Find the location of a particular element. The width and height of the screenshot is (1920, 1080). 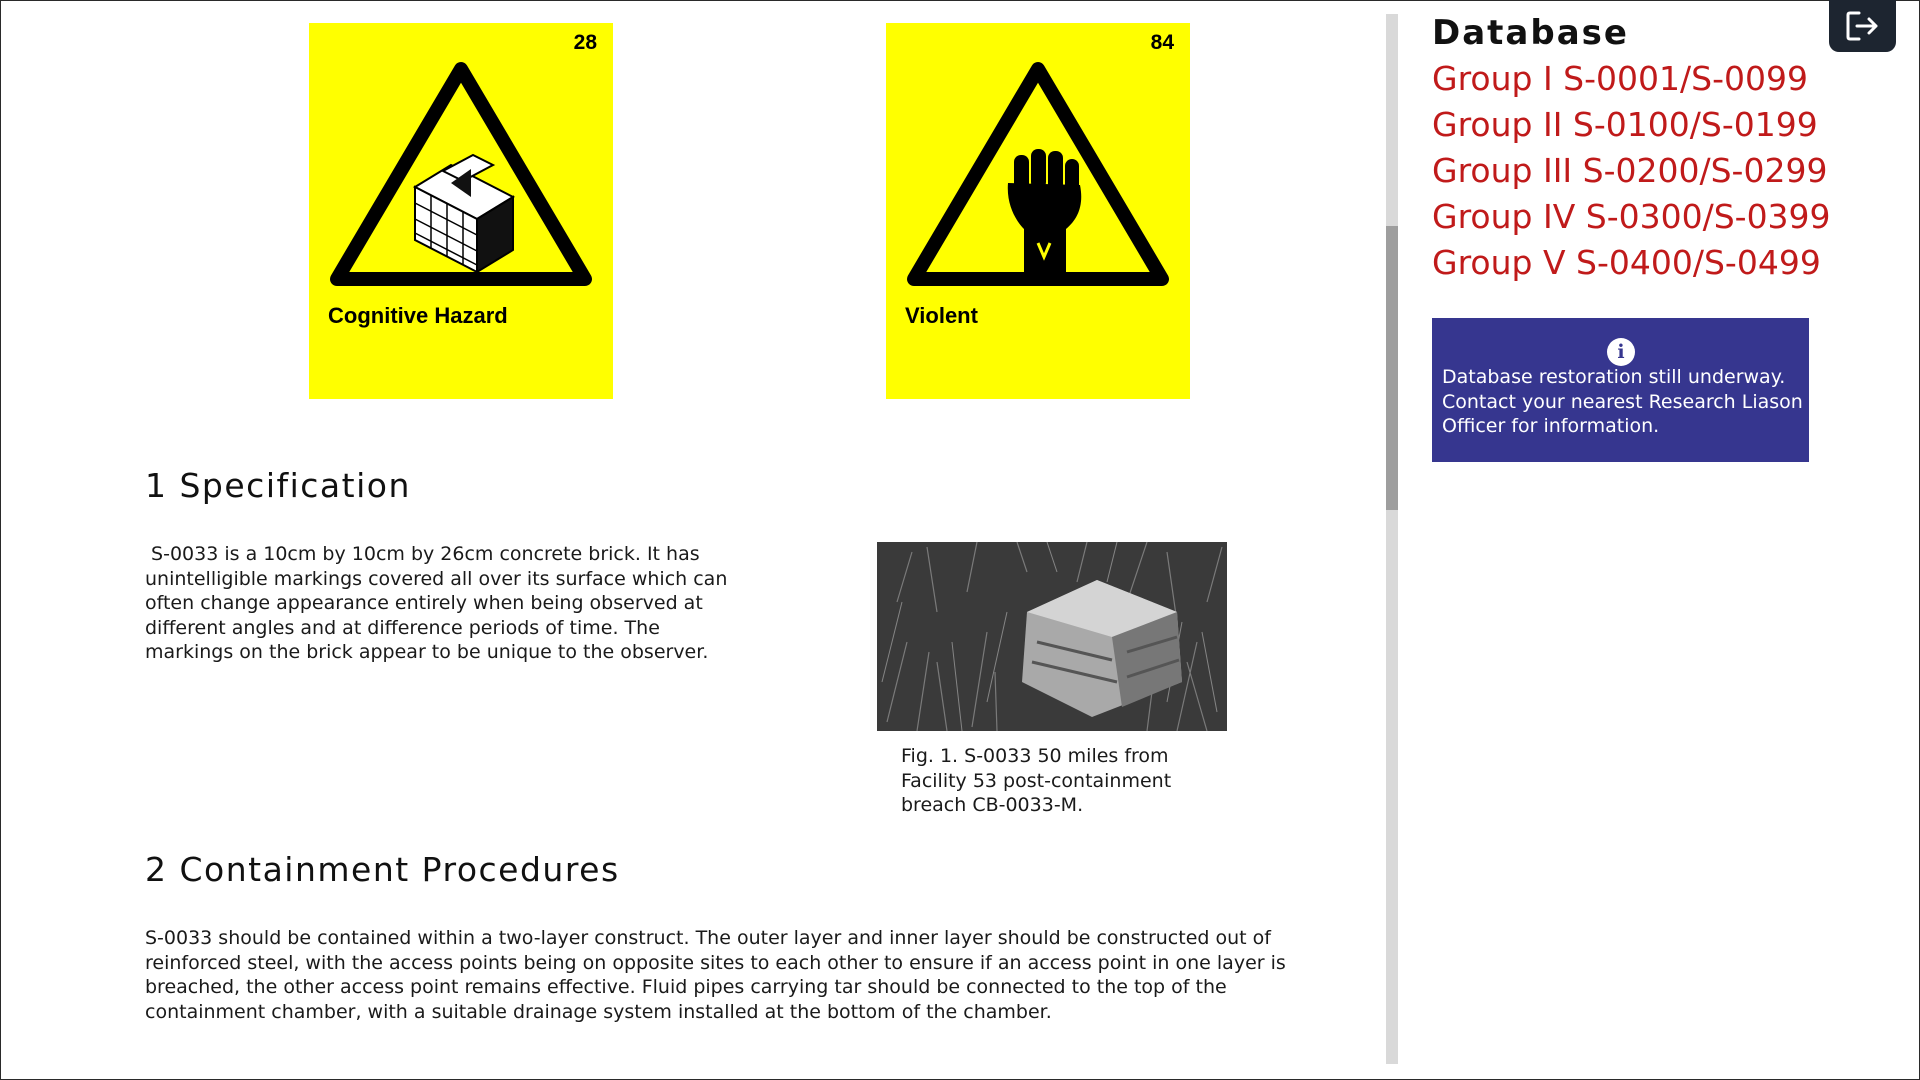

group-link-2: Group II S-0100/S-0199 is located at coordinates (1631, 125).